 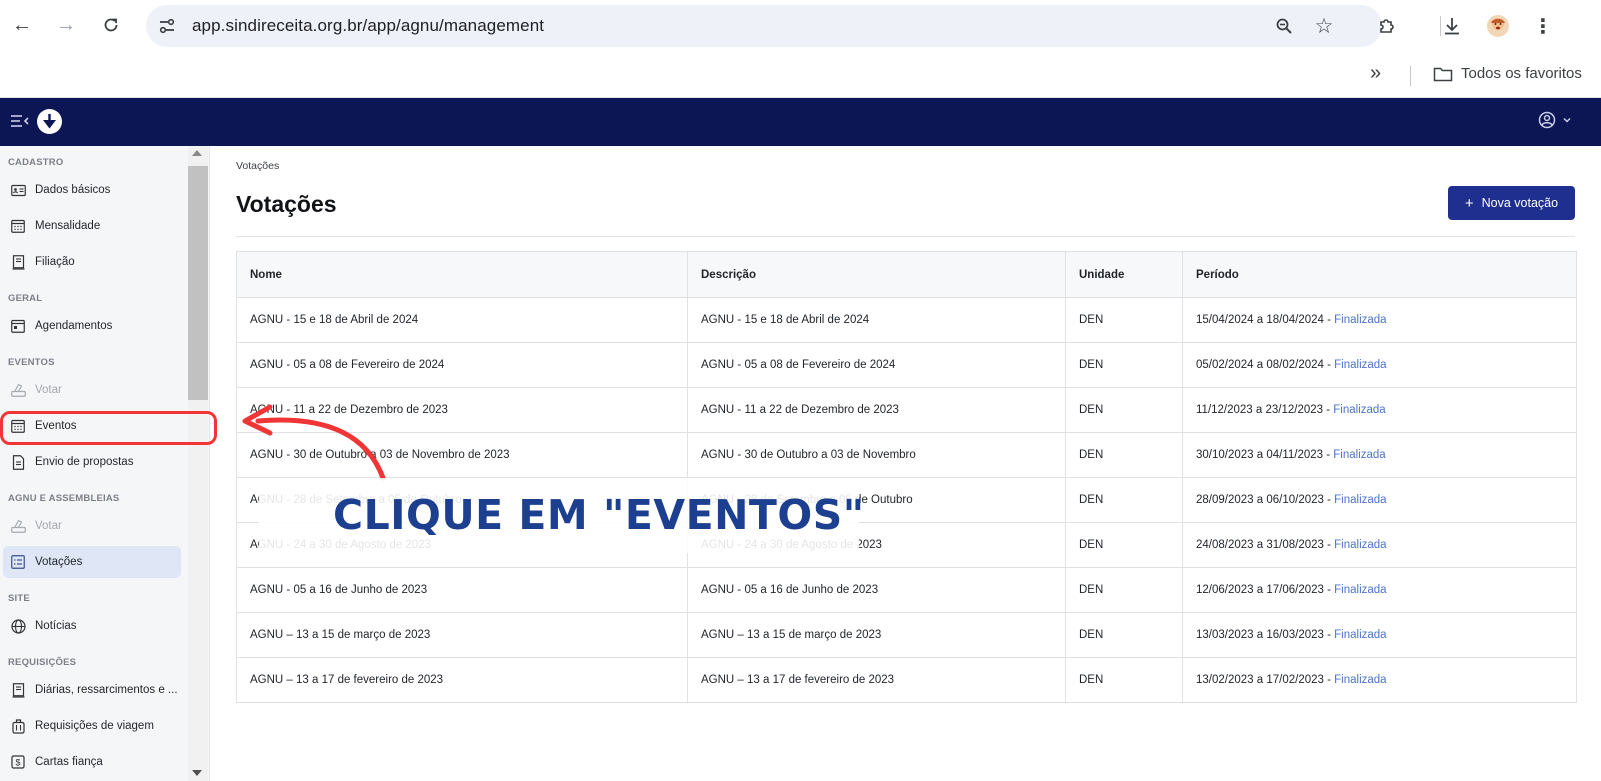 I want to click on chevron-down-icon, so click(x=1567, y=120).